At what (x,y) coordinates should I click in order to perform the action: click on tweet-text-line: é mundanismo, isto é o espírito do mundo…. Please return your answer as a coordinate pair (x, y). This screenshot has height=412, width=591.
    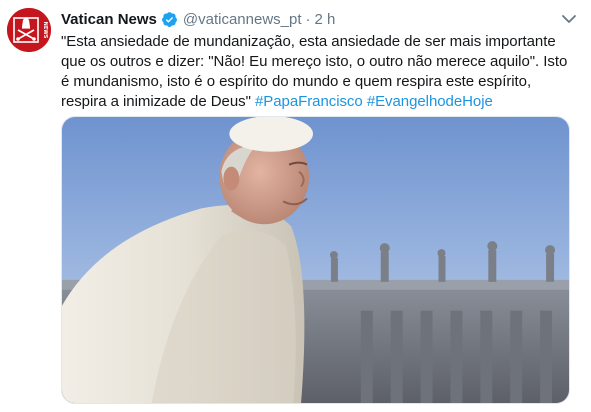
    Looking at the image, I should click on (296, 81).